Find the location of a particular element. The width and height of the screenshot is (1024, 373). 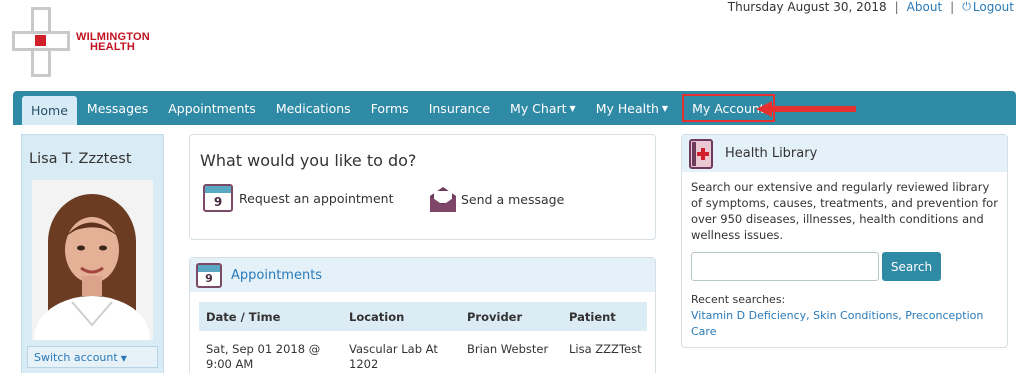

table-header: Date / Time Location Provider Patient is located at coordinates (423, 316).